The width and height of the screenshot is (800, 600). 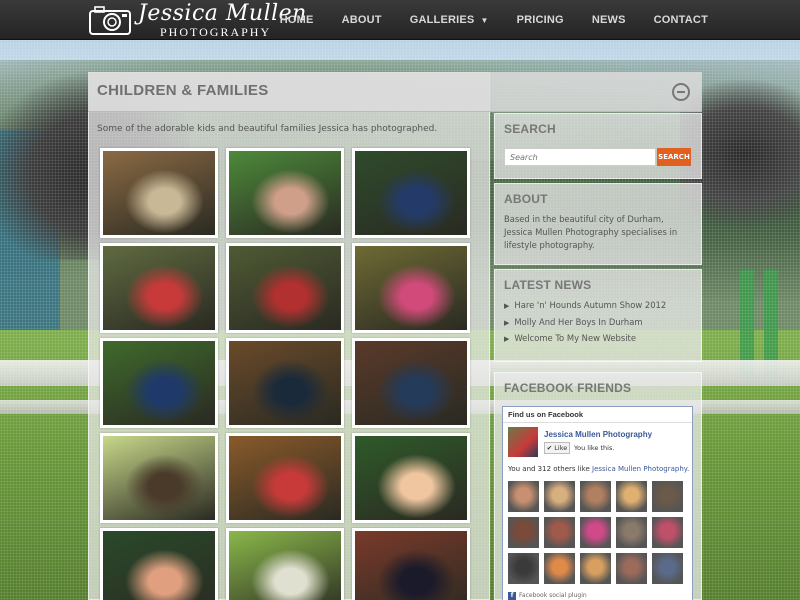 I want to click on about-widget-title: ABOUT, so click(x=526, y=199).